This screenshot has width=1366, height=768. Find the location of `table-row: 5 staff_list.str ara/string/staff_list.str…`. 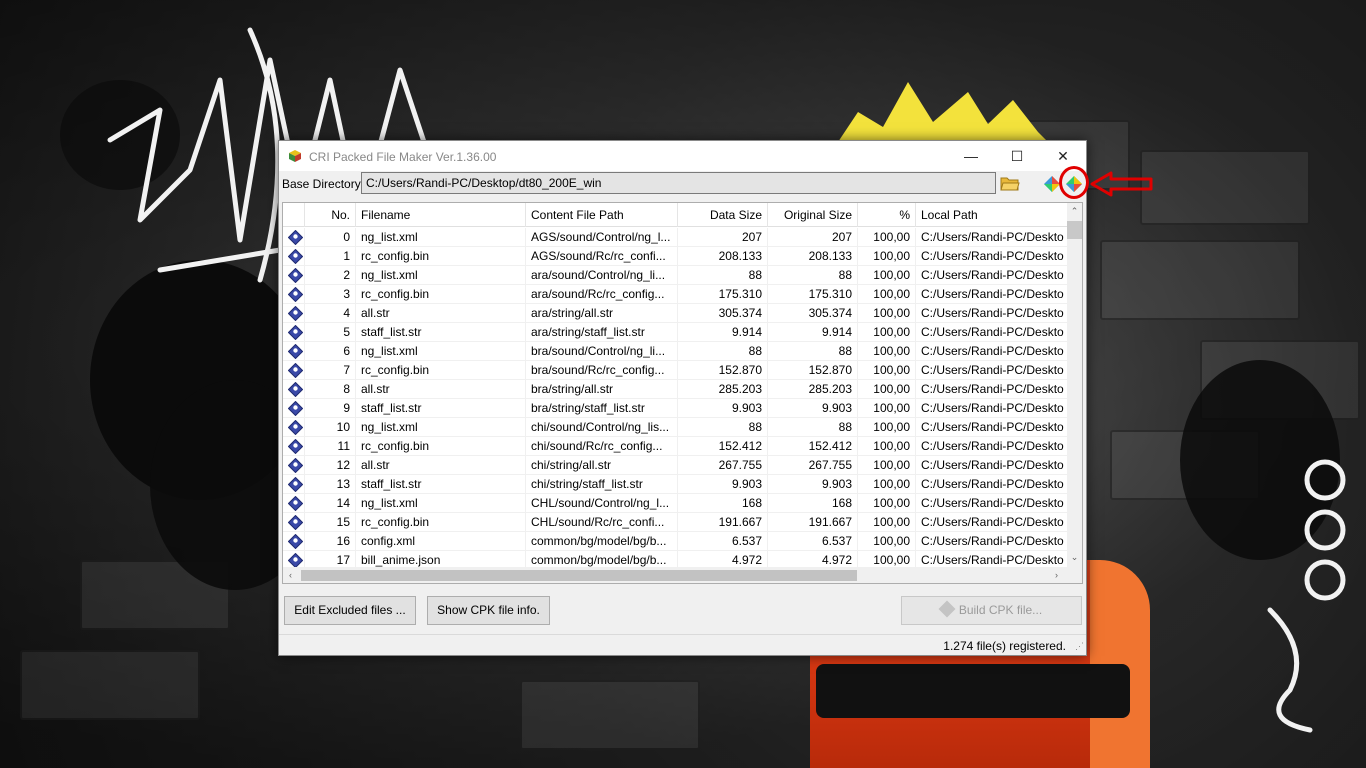

table-row: 5 staff_list.str ara/string/staff_list.str… is located at coordinates (675, 332).